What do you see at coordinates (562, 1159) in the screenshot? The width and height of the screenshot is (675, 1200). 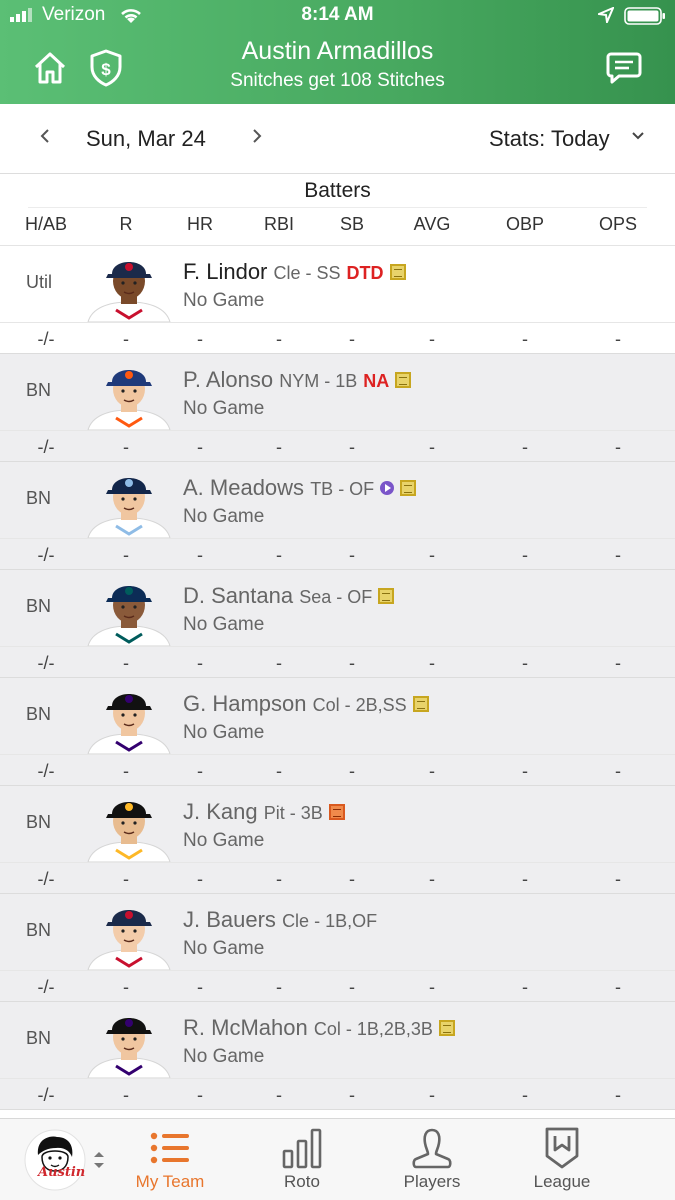 I see `tab-league: League` at bounding box center [562, 1159].